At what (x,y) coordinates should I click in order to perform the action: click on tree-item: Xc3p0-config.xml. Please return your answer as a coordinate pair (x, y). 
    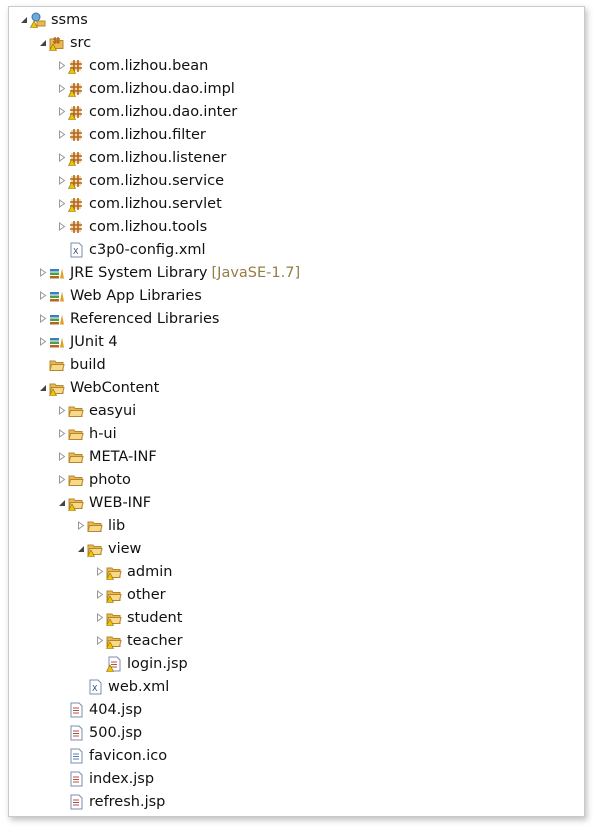
    Looking at the image, I should click on (131, 249).